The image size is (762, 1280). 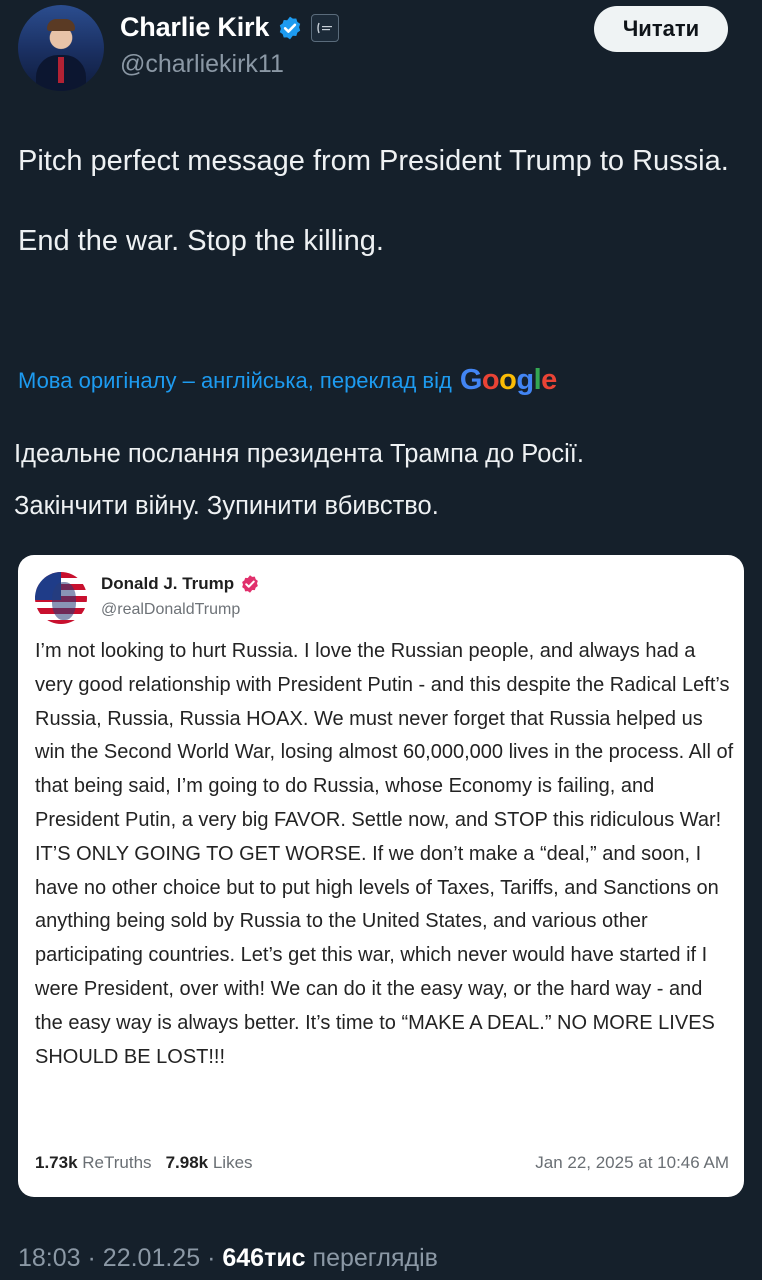 I want to click on tweet-date: 22.01.25, so click(x=151, y=1258).